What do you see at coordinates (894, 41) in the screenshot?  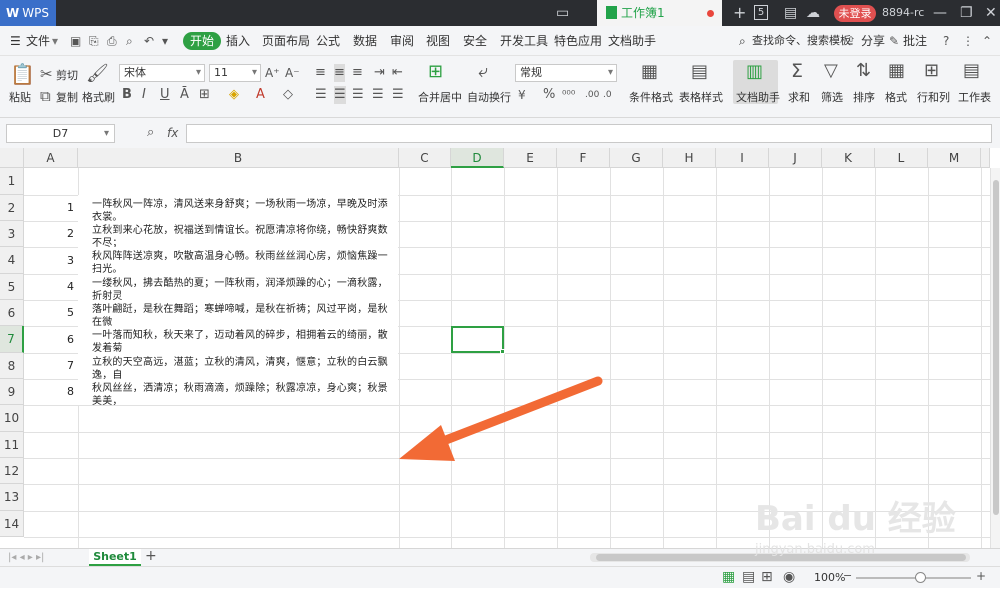 I see `comment-icon: ✎` at bounding box center [894, 41].